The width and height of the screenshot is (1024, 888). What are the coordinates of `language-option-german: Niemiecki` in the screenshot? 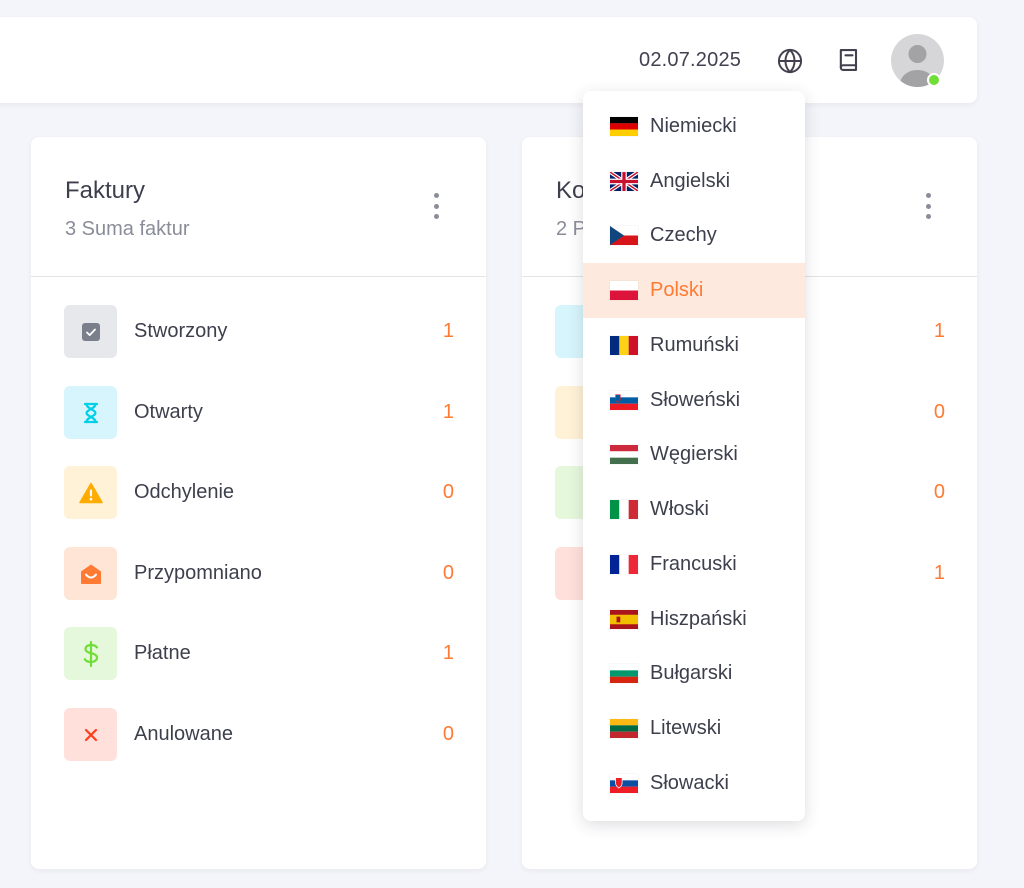 It's located at (694, 126).